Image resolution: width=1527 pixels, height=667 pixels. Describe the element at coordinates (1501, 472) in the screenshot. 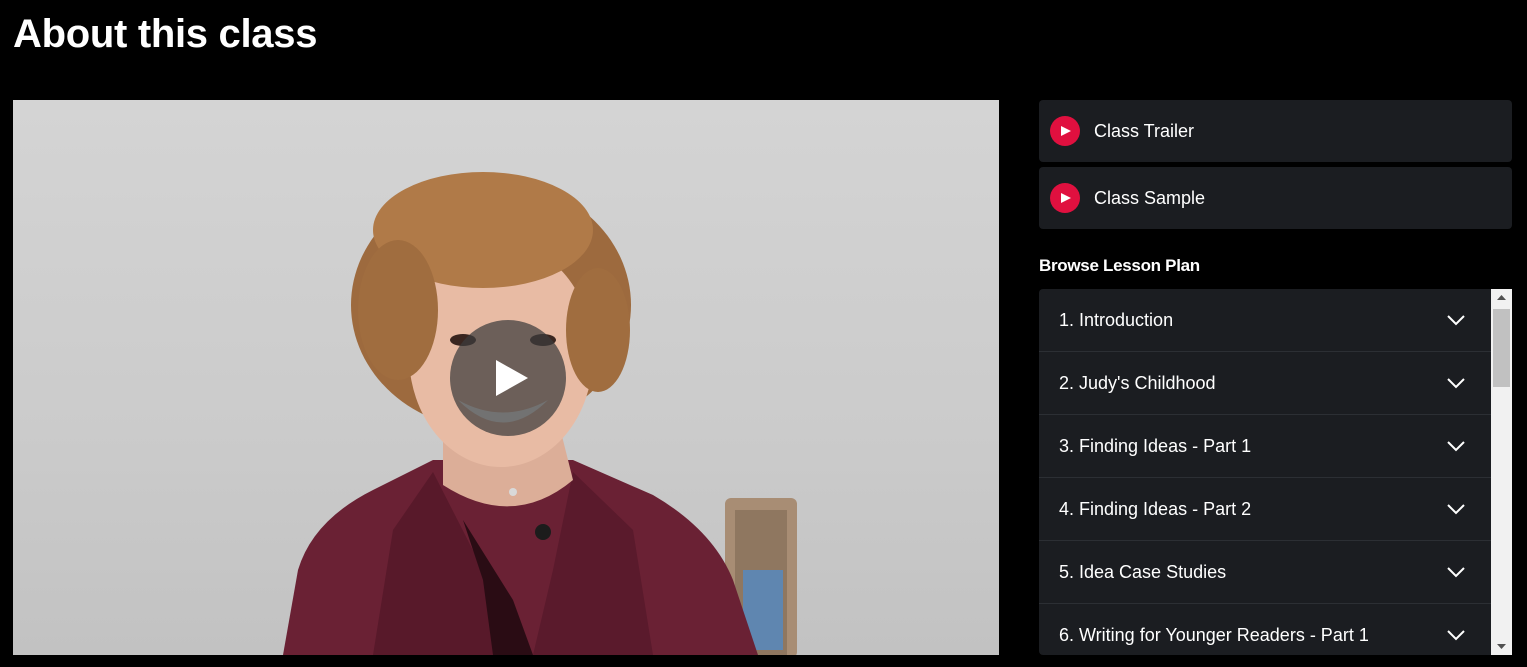

I see `lesson-list-scrollbar` at that location.